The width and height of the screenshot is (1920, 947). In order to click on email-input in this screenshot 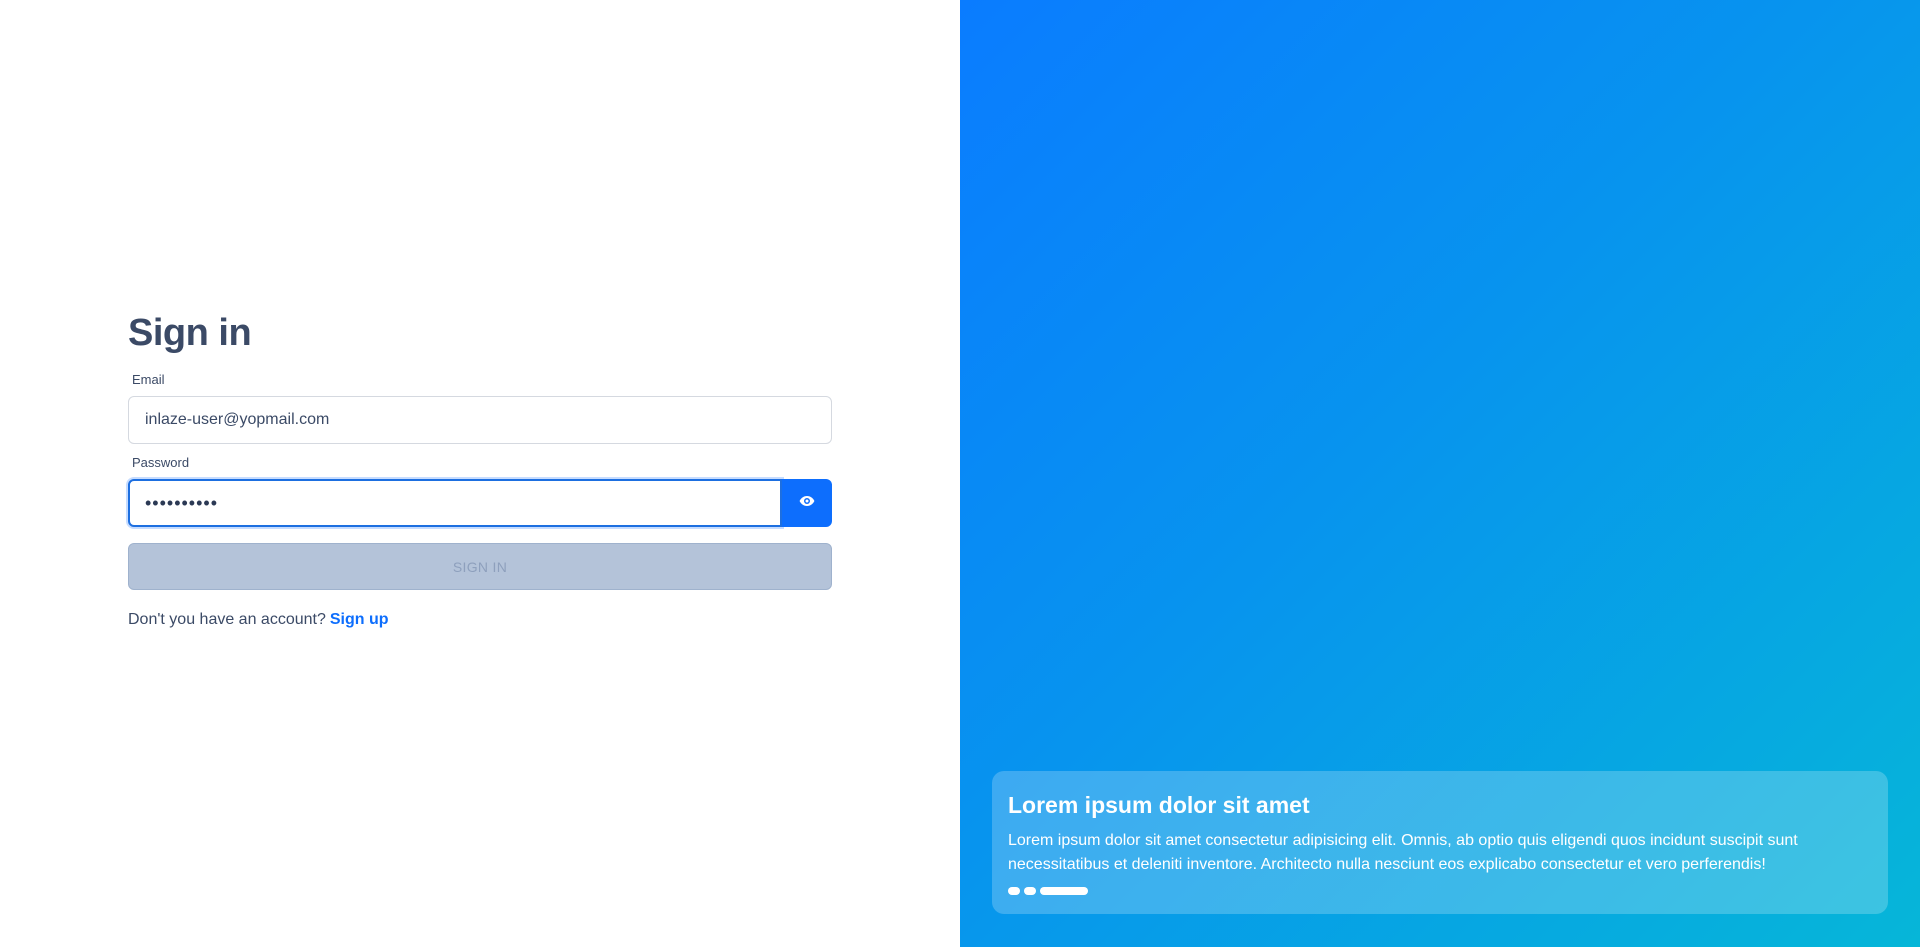, I will do `click(480, 420)`.